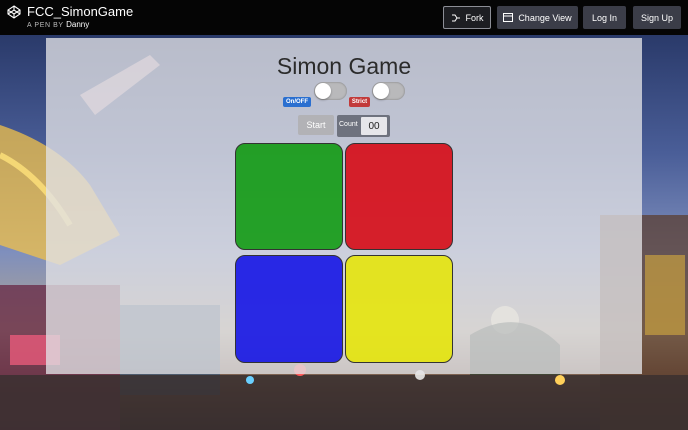 The image size is (688, 430). Describe the element at coordinates (297, 102) in the screenshot. I see `power-label: On/OFF` at that location.